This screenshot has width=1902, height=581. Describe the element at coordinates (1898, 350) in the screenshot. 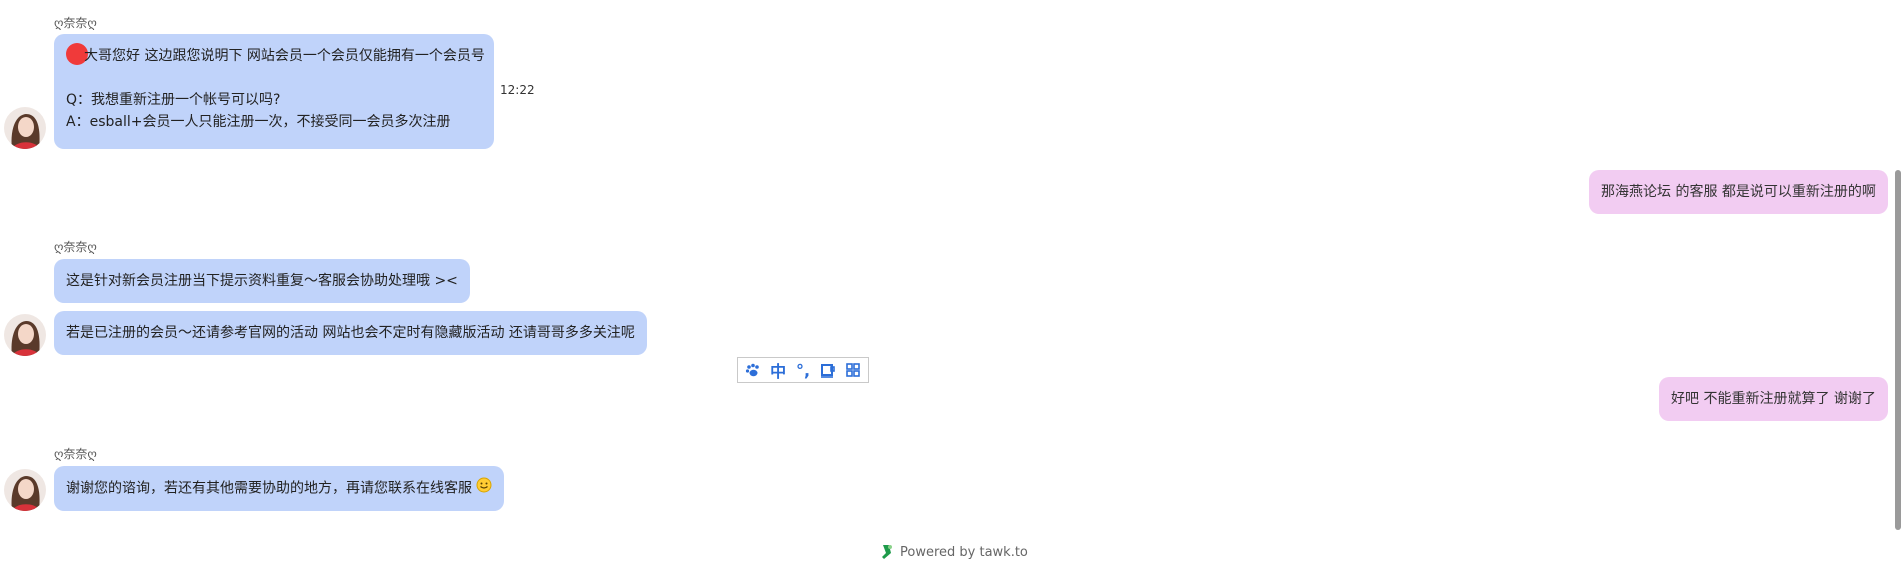

I see `scrollbar-thumb` at that location.